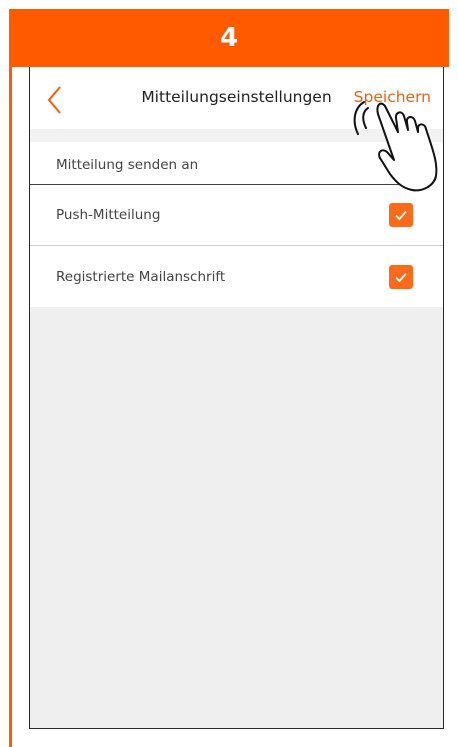 This screenshot has width=458, height=747. What do you see at coordinates (108, 215) in the screenshot?
I see `setting-label: Push-Mitteilung` at bounding box center [108, 215].